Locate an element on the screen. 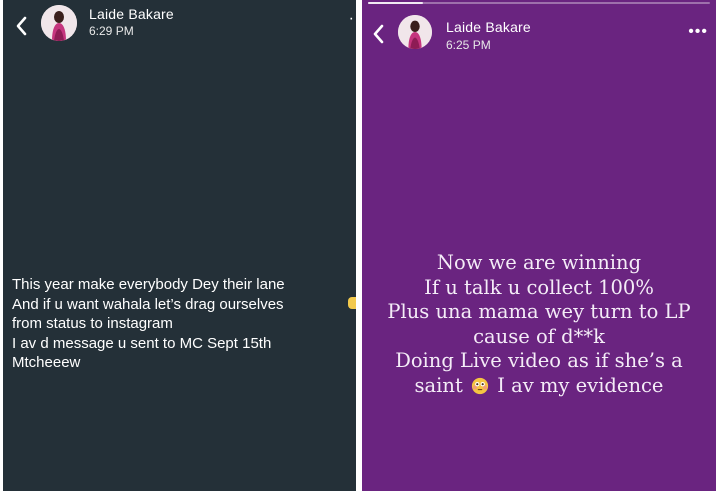 Image resolution: width=720 pixels, height=491 pixels. status-line-part: saint is located at coordinates (438, 385).